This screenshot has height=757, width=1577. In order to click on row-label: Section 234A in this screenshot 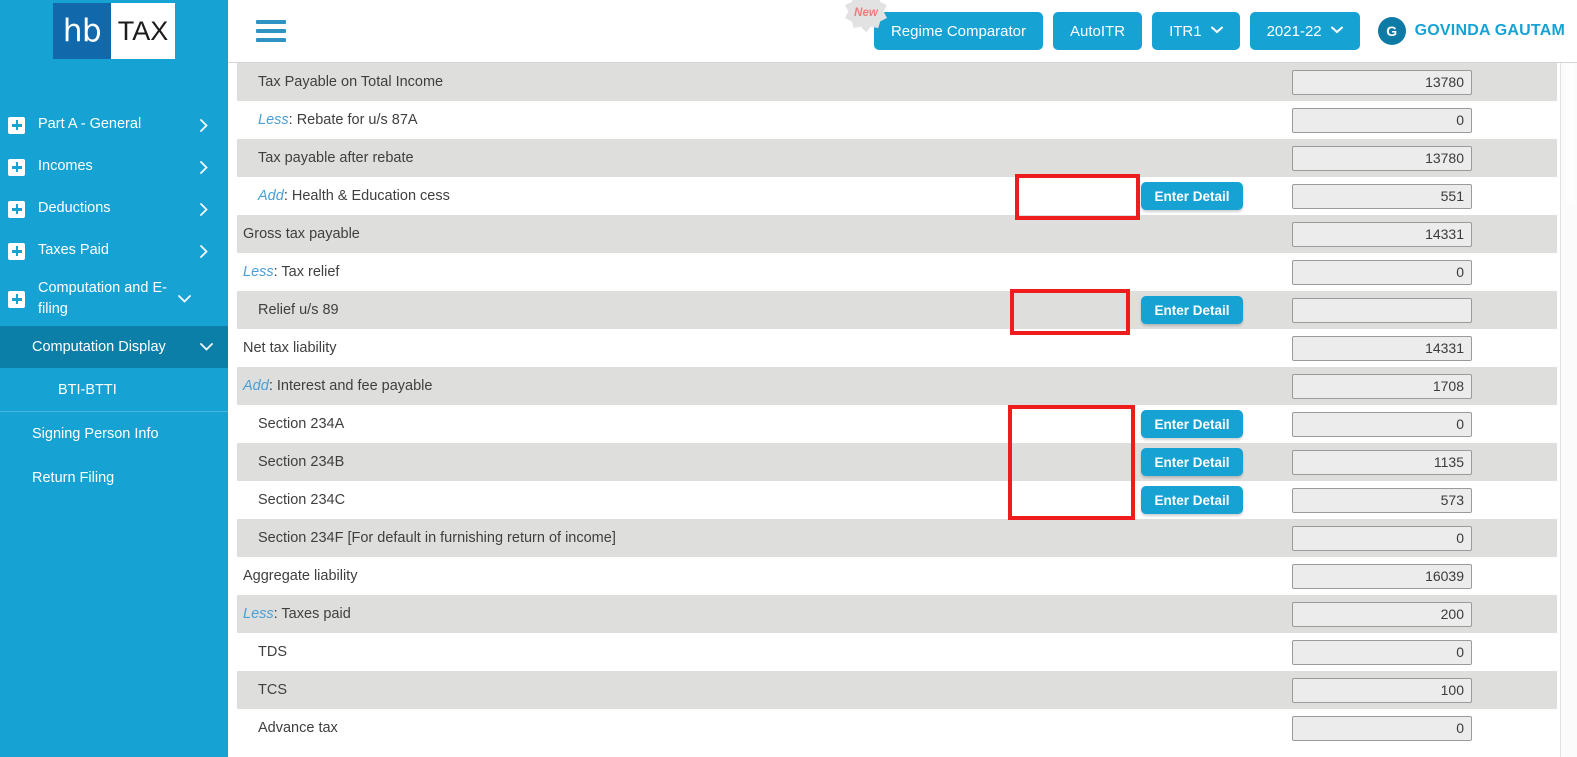, I will do `click(301, 424)`.